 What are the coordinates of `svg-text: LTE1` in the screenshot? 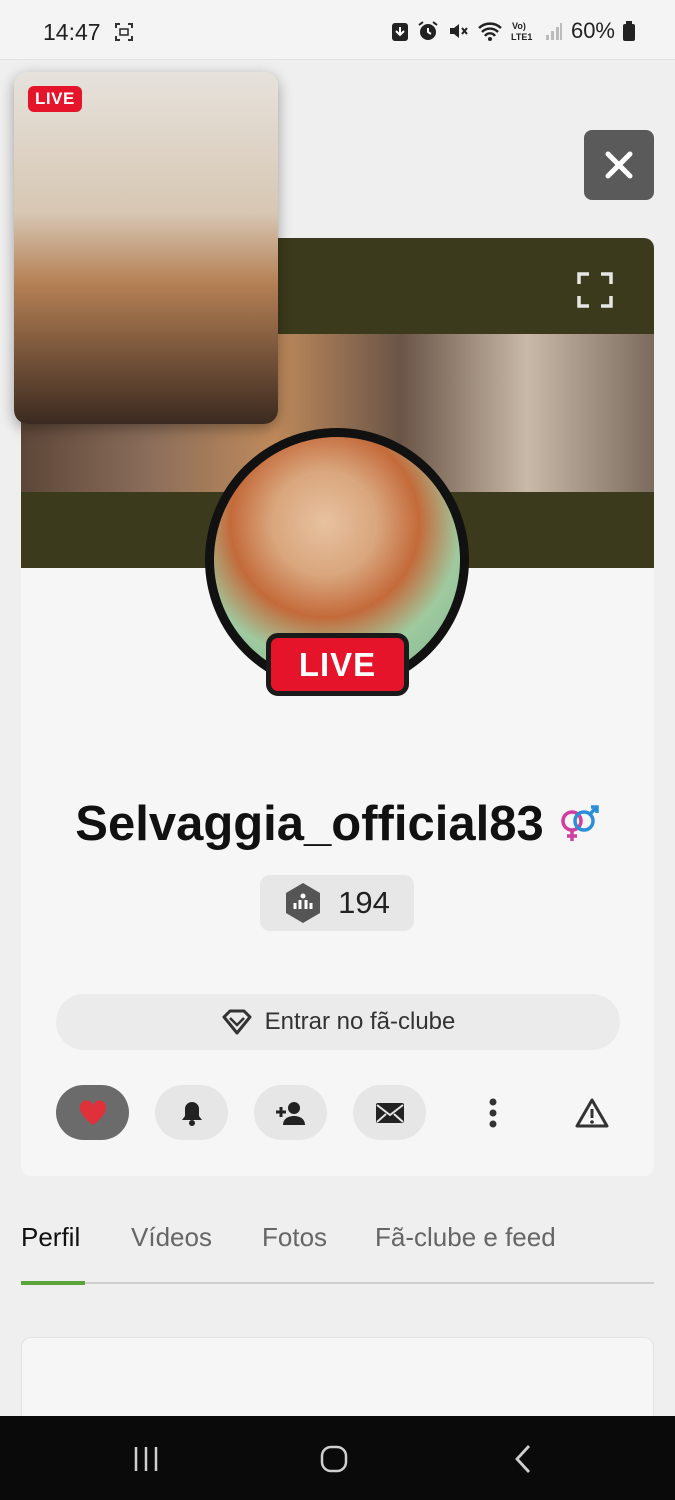 It's located at (521, 37).